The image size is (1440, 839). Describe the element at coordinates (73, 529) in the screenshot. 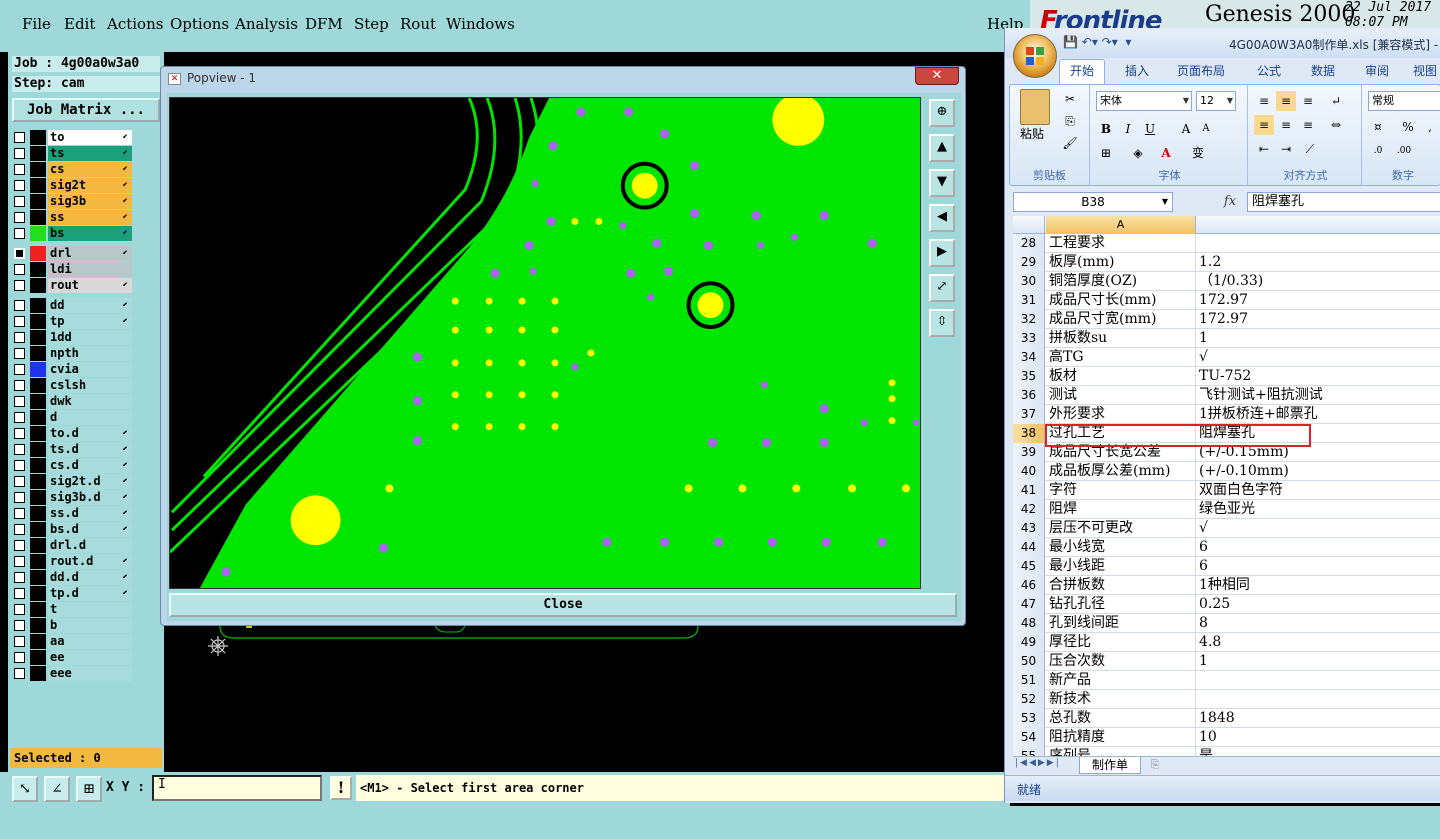

I see `layer-row-bs-d: bs.d ⬋` at that location.